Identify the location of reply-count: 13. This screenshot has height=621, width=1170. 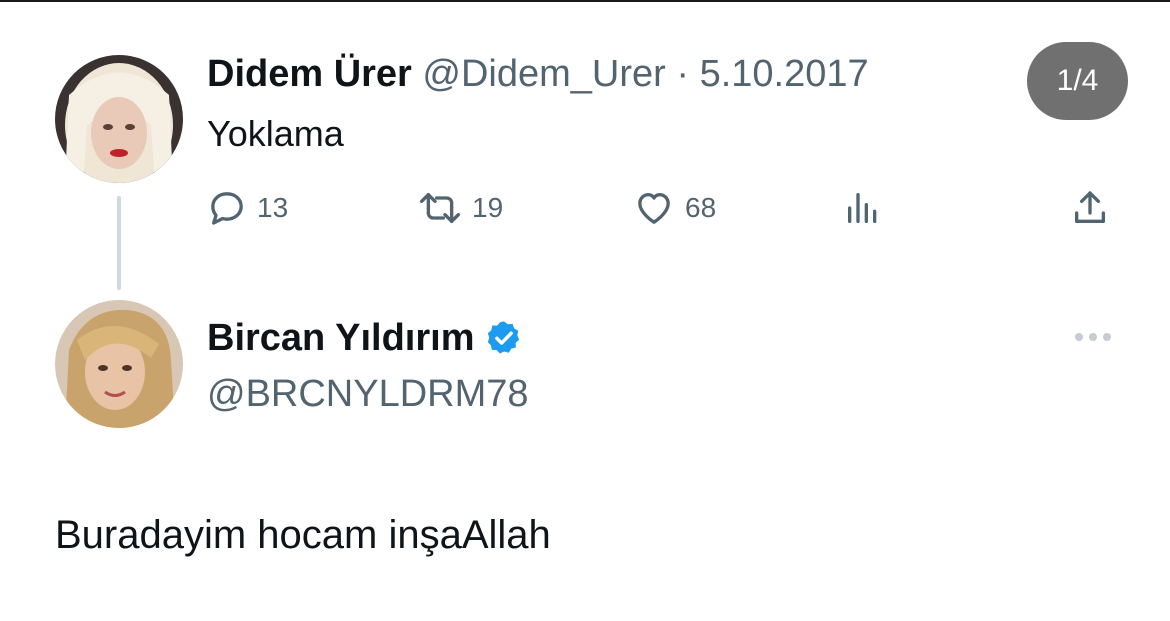
(273, 207).